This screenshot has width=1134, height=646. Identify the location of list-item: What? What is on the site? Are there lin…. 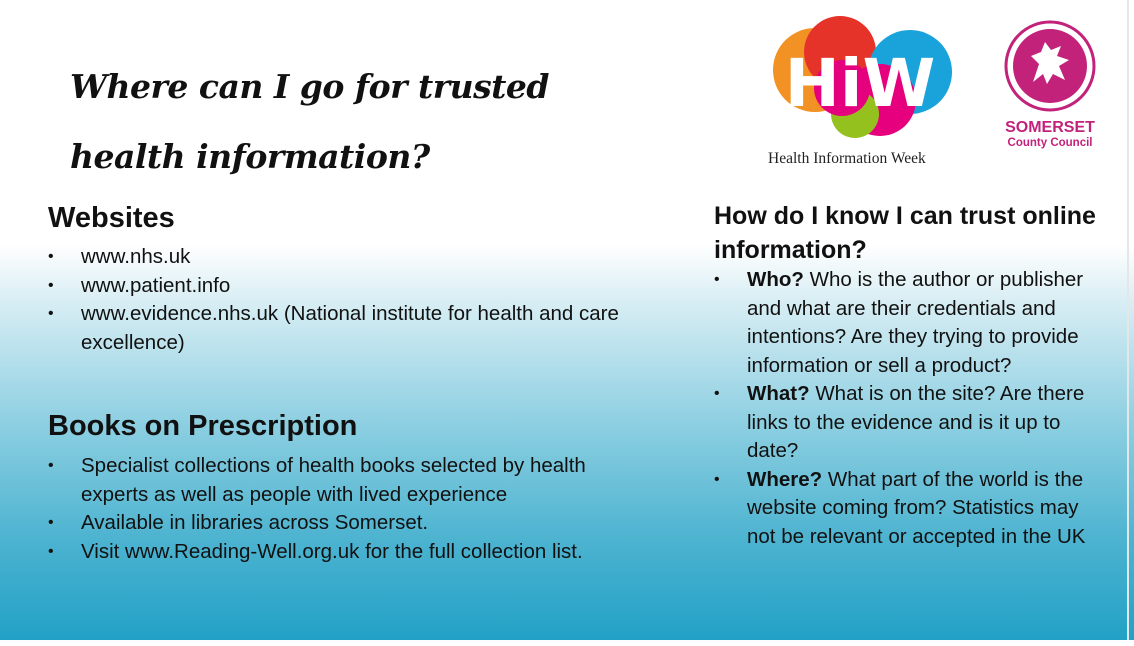
(906, 423).